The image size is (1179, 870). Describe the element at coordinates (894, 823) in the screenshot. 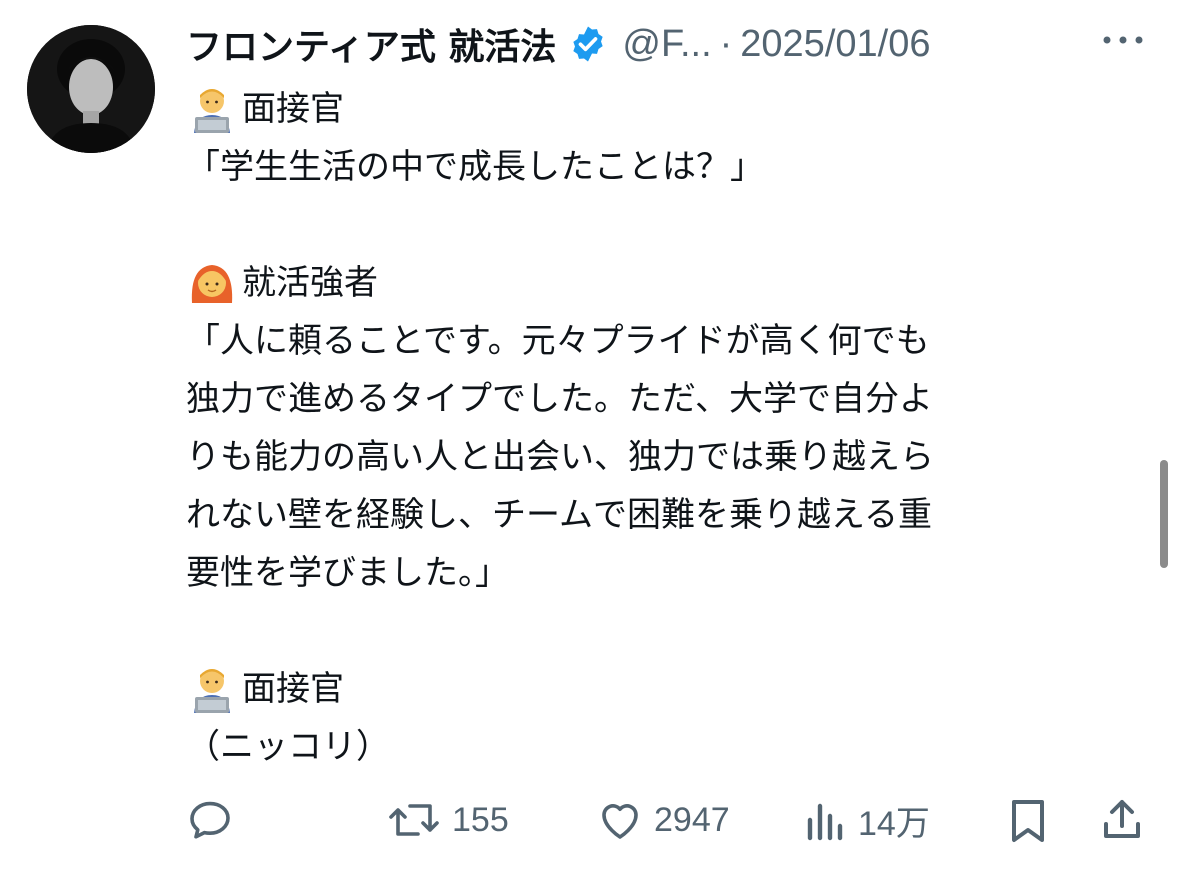

I see `views-count: 14万` at that location.